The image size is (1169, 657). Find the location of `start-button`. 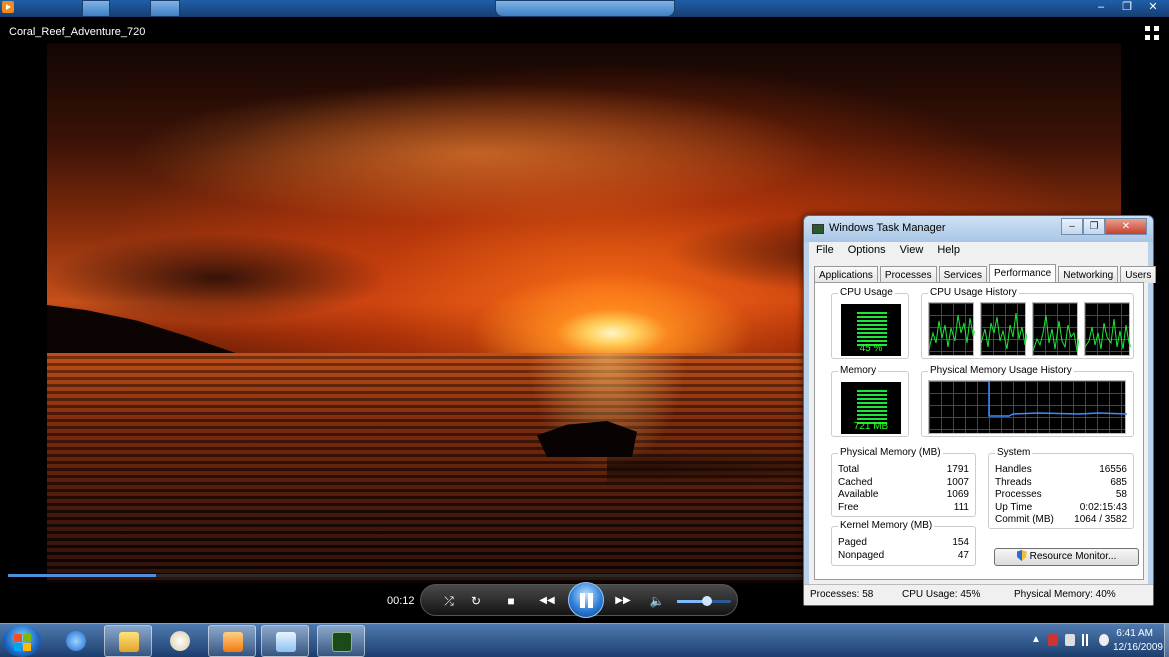

start-button is located at coordinates (22, 641).